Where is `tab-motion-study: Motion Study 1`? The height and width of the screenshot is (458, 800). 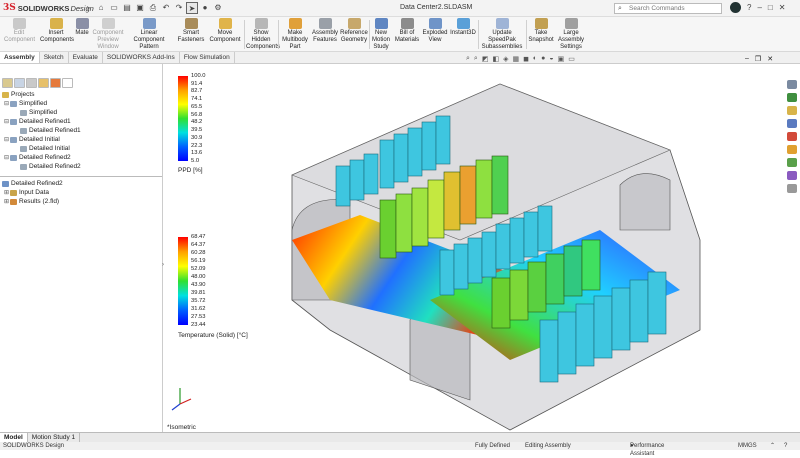 tab-motion-study: Motion Study 1 is located at coordinates (54, 437).